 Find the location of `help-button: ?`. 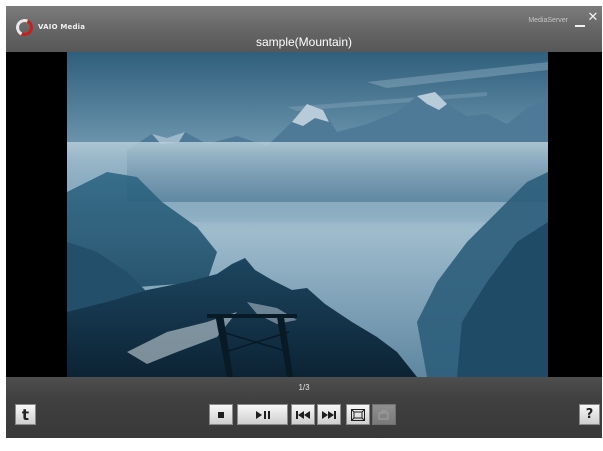

help-button: ? is located at coordinates (589, 414).